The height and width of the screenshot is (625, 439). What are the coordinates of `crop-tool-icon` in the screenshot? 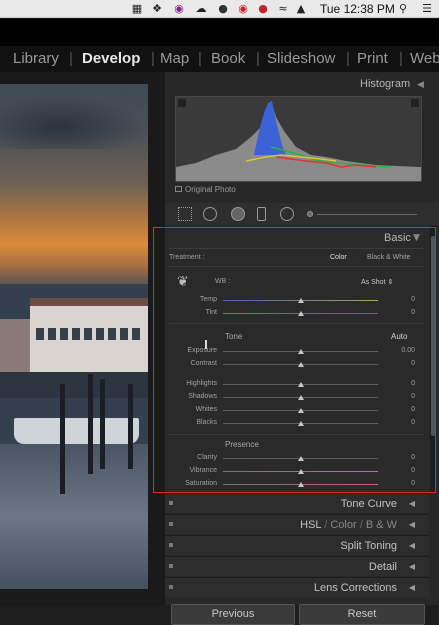 It's located at (185, 214).